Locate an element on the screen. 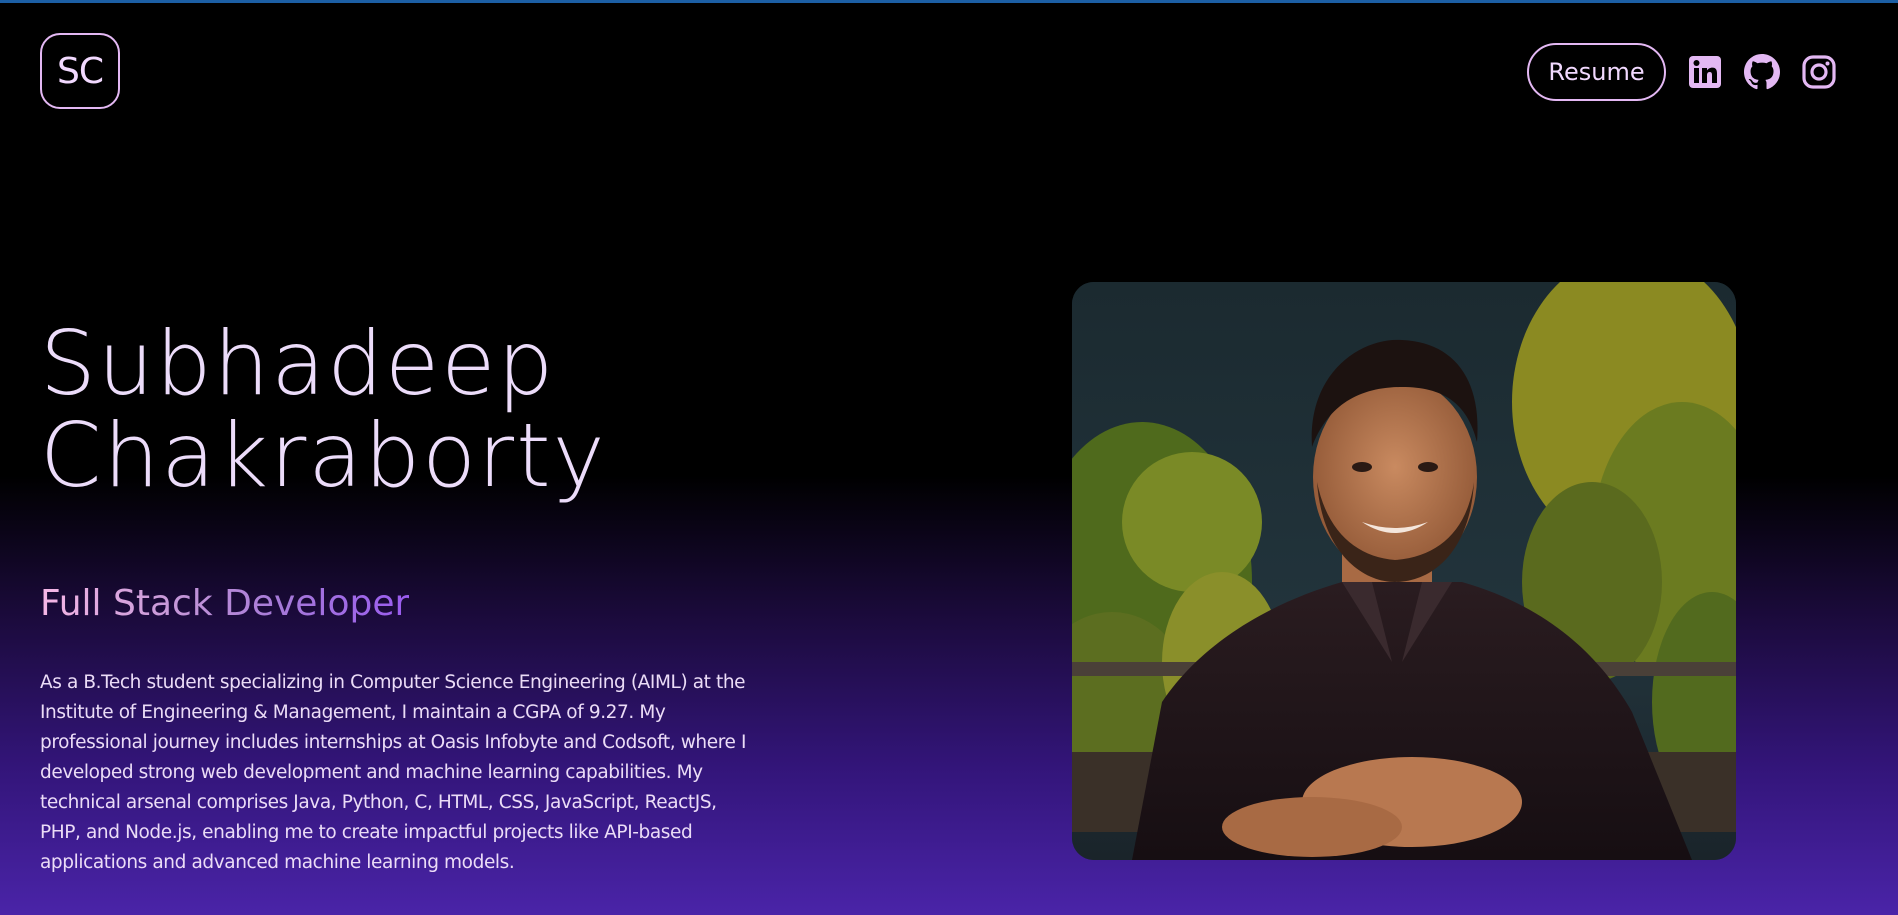 The height and width of the screenshot is (915, 1898). linkedin-icon is located at coordinates (1705, 72).